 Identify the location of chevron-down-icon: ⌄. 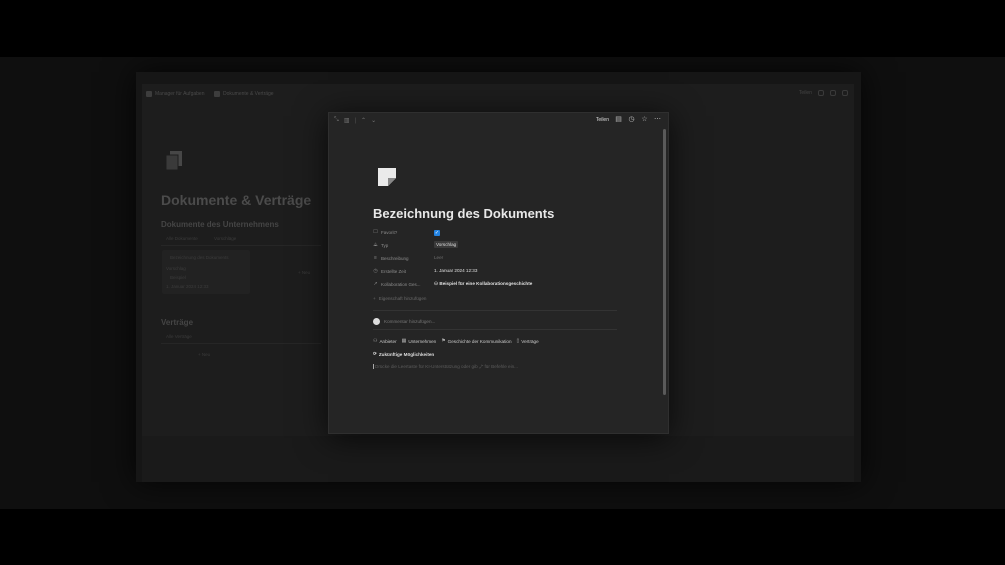
(373, 120).